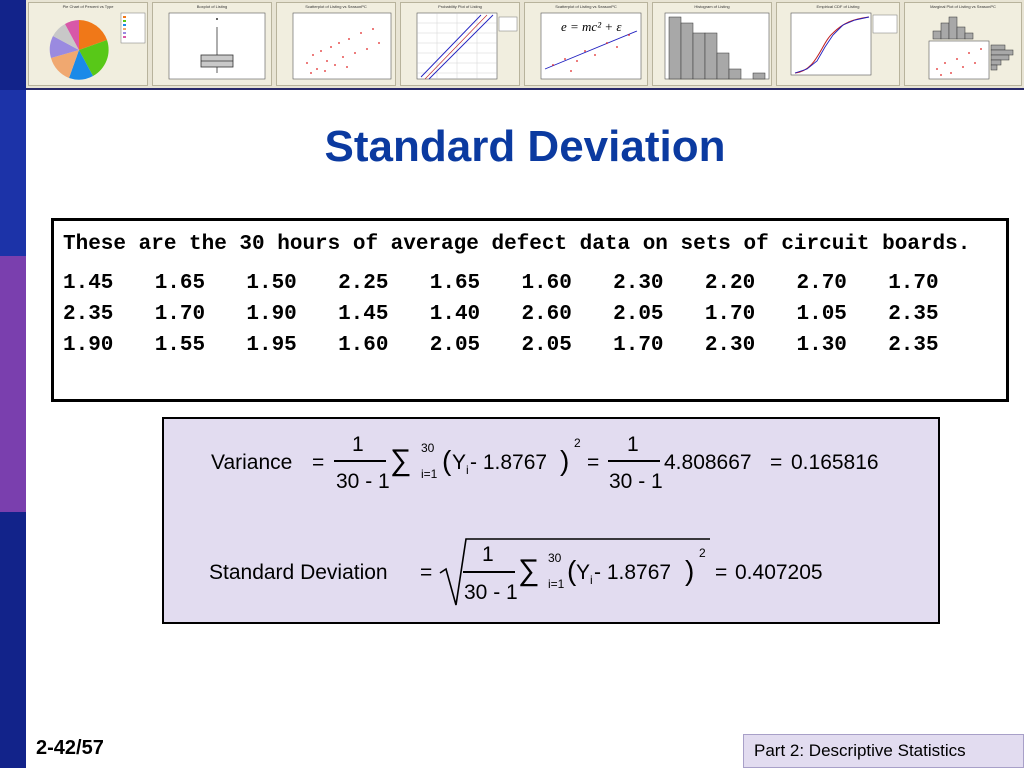 The image size is (1024, 768). I want to click on thumbnail-marginal-plot: Marginal Plot of Listing vs SeasonPC, so click(963, 44).